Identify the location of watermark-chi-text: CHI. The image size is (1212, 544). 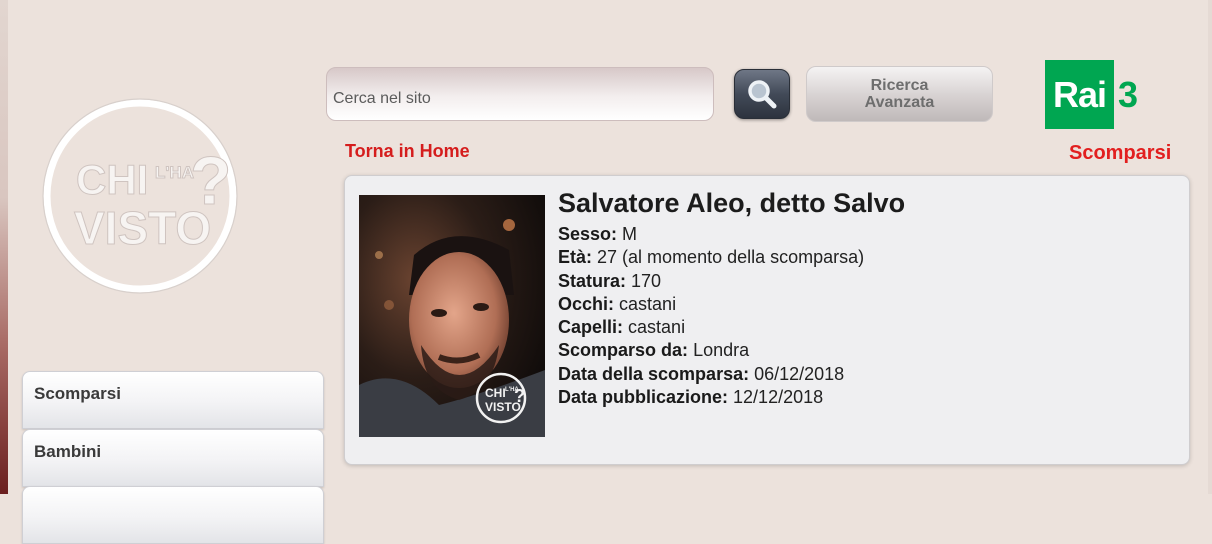
(495, 393).